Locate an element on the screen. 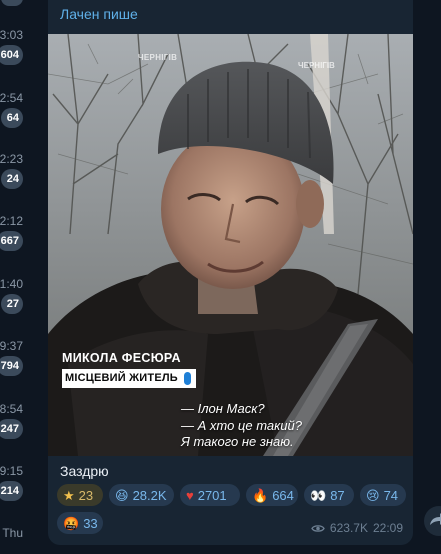  unread-badge: 794 is located at coordinates (11, 366).